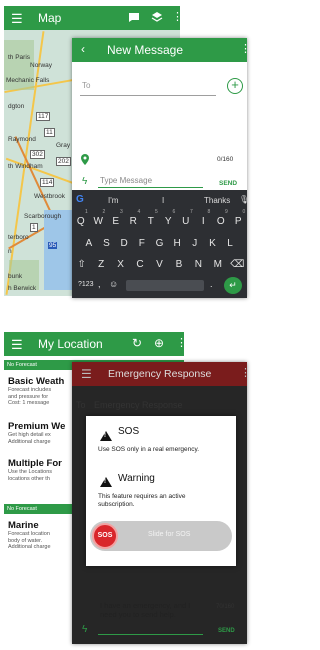  Describe the element at coordinates (237, 264) in the screenshot. I see `backspace-key-icon: ⌫` at that location.